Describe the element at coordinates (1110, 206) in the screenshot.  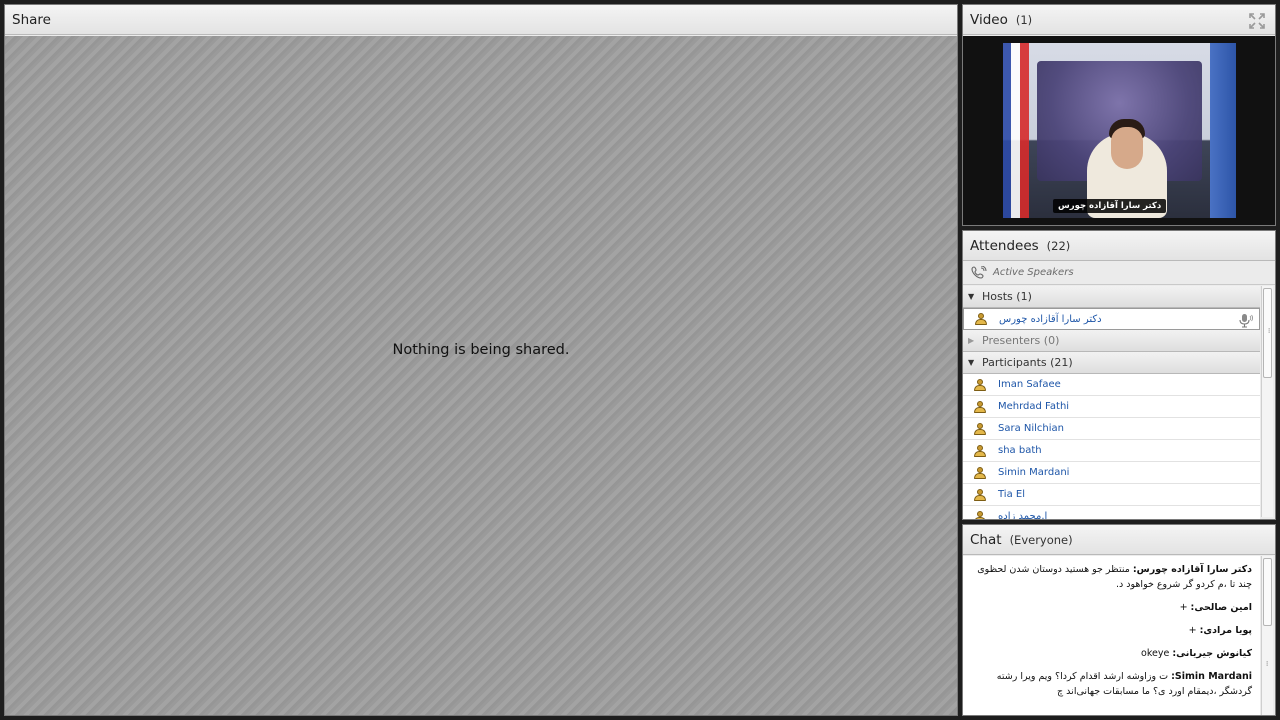
I see `video-name-caption: دکتر سارا آقازاده چورس` at that location.